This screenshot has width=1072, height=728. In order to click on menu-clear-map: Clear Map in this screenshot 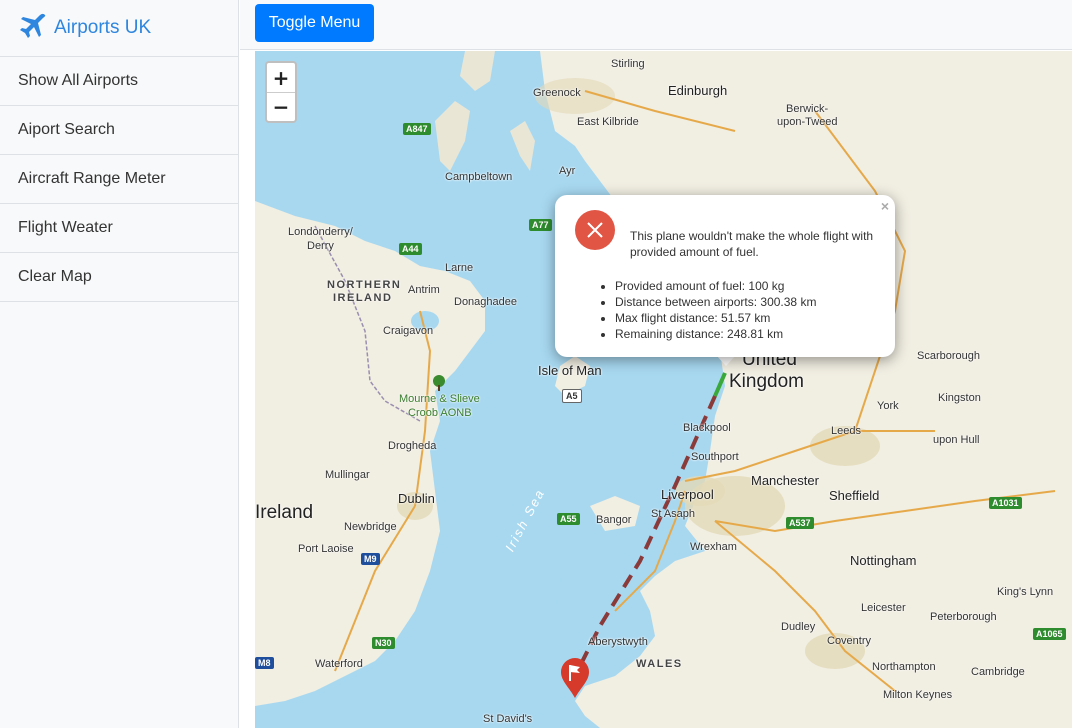, I will do `click(119, 277)`.